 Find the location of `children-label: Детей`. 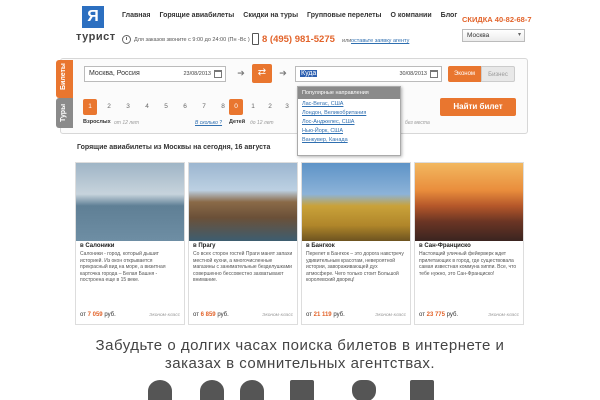

children-label: Детей is located at coordinates (237, 122).